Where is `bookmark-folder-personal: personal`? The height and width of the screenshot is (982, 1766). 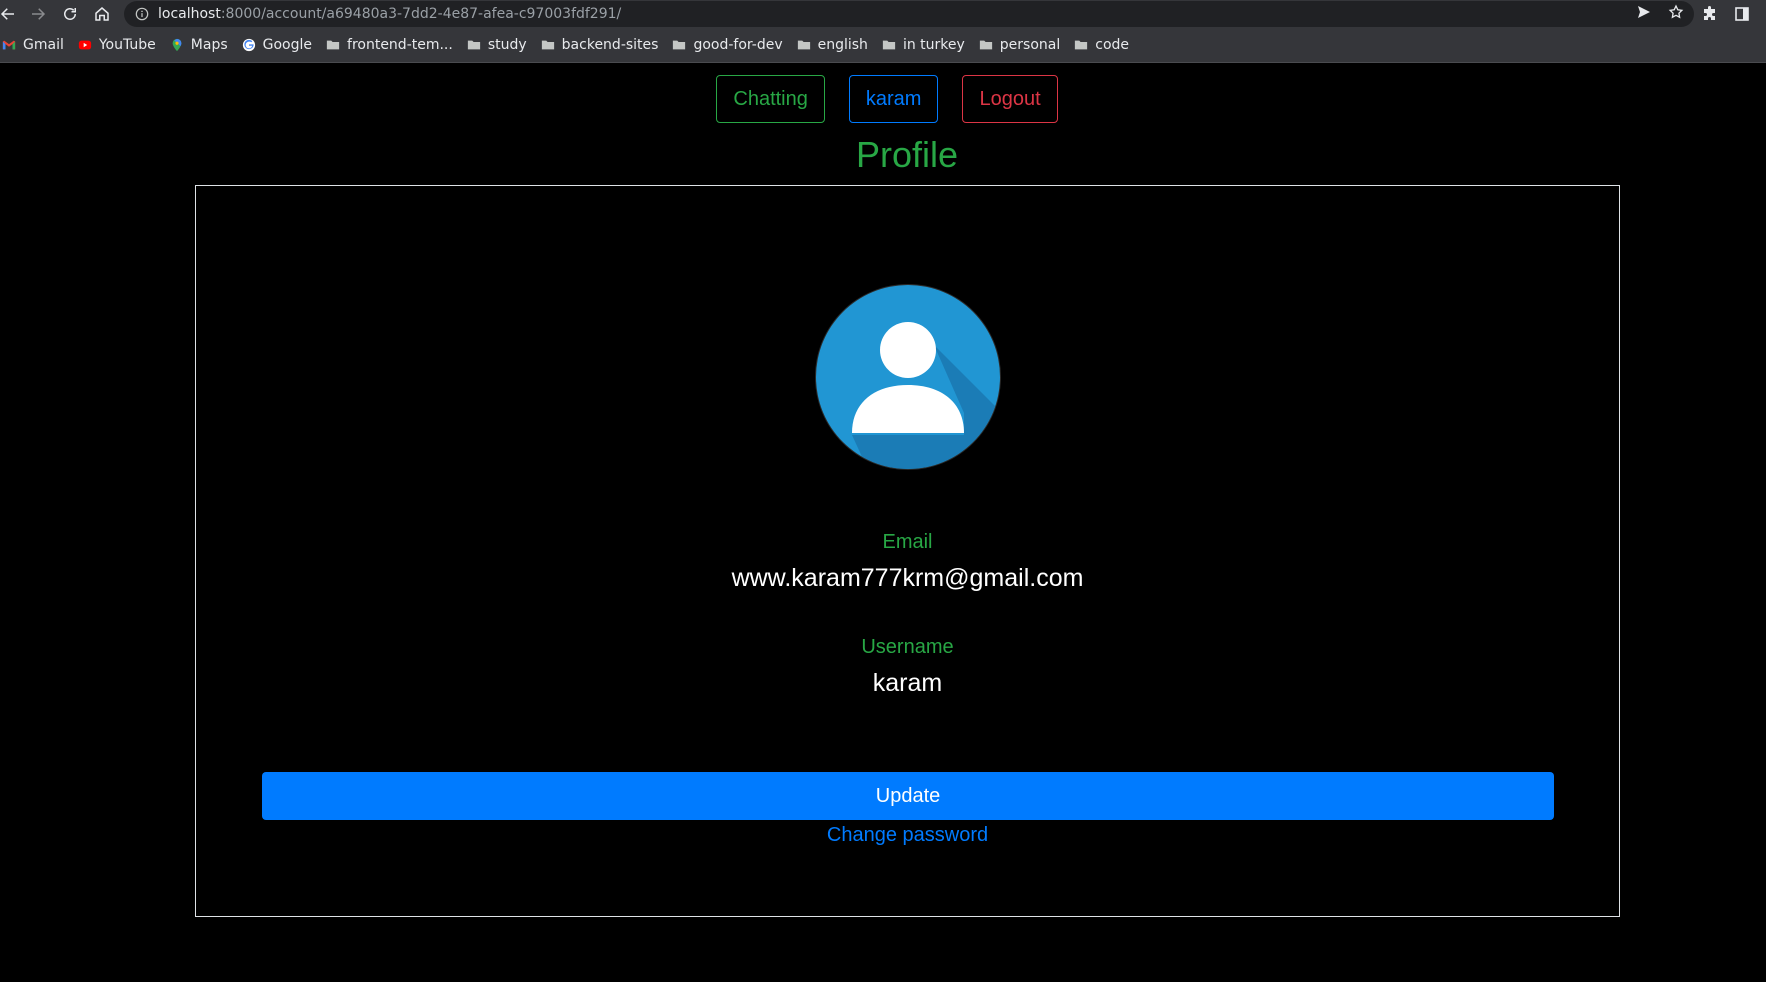
bookmark-folder-personal: personal is located at coordinates (1019, 45).